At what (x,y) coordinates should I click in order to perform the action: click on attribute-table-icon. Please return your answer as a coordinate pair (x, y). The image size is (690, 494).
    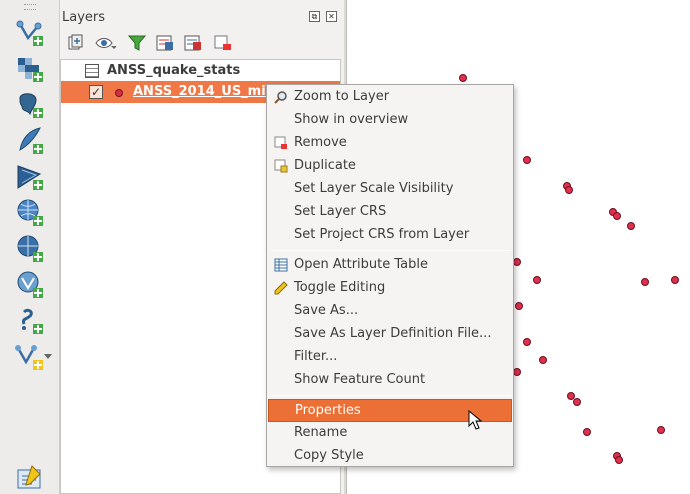
    Looking at the image, I should click on (281, 265).